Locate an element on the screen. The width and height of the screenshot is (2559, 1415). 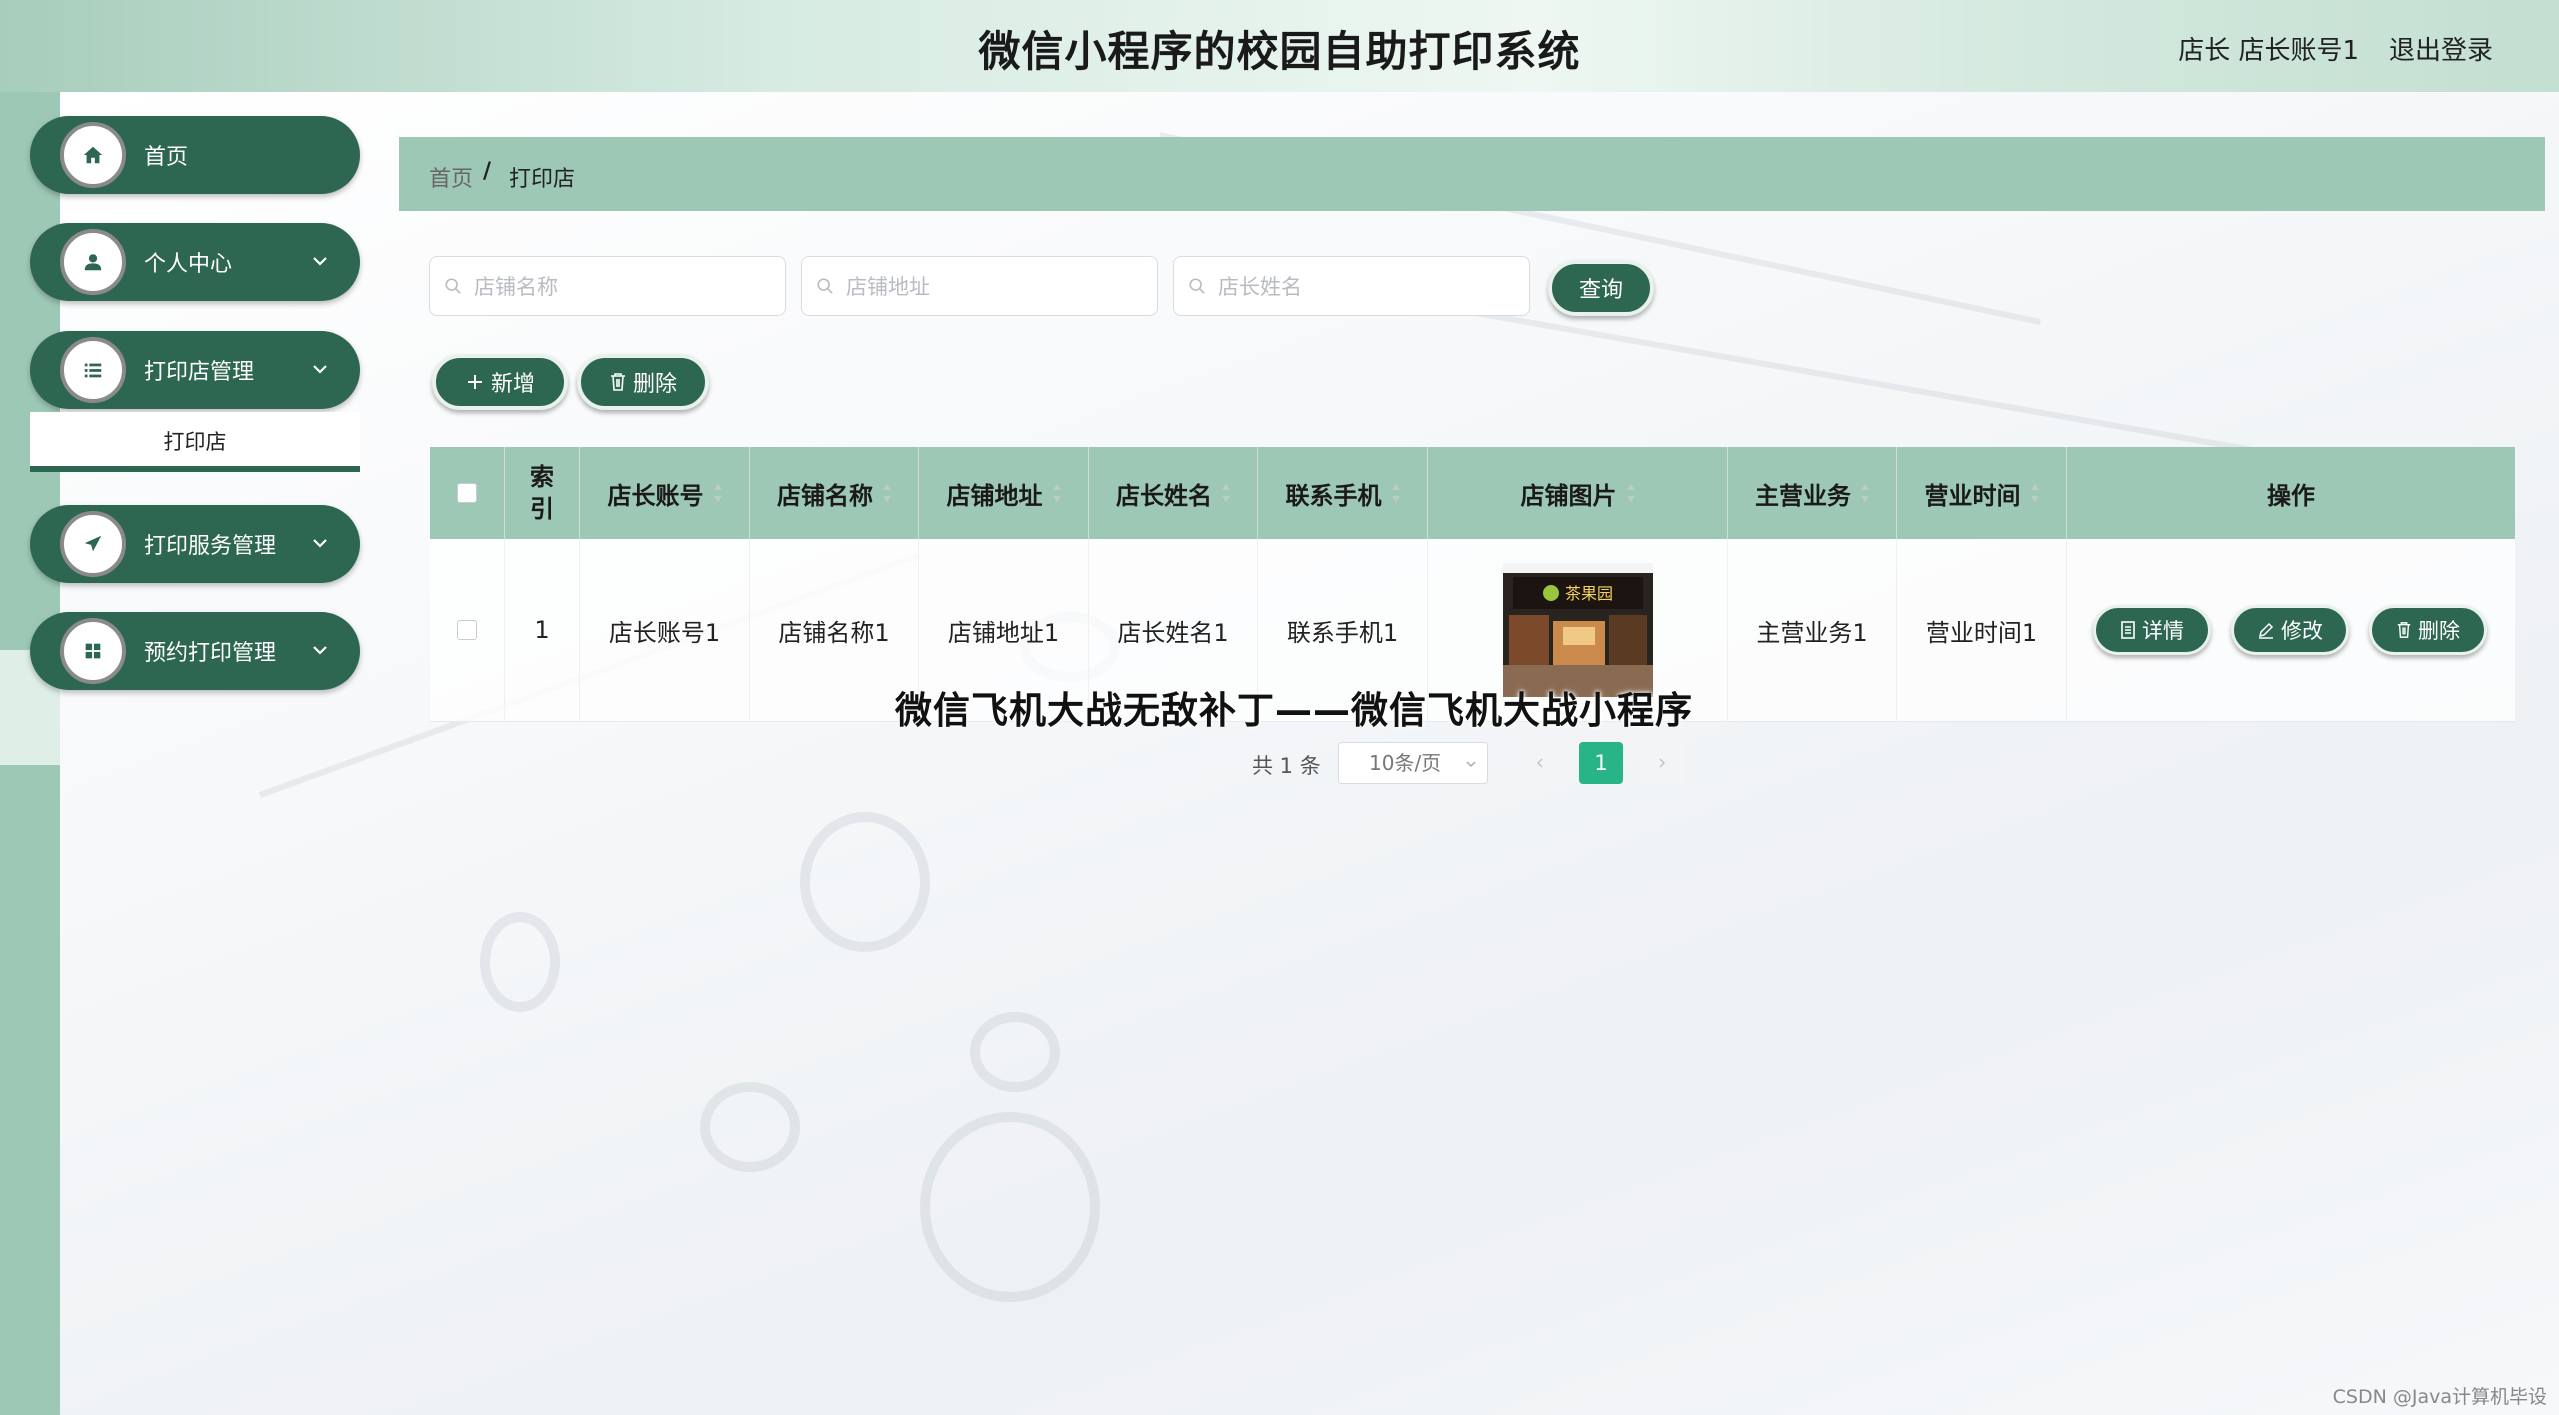
sidebar-item-label: 打印服务管理 is located at coordinates (210, 546).